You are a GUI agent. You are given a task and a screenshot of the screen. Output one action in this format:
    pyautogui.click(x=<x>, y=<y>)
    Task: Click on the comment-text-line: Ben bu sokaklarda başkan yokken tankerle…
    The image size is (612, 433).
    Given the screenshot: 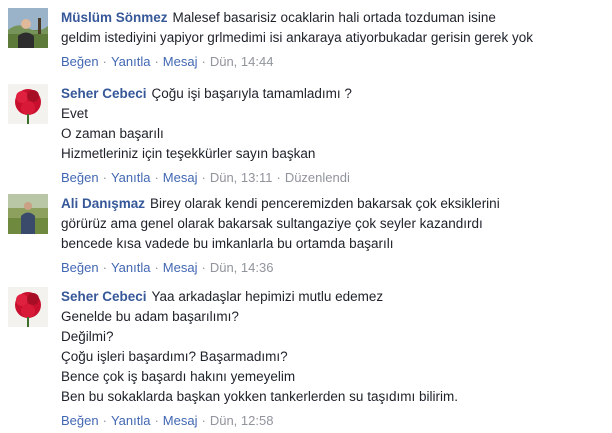 What is the action you would take?
    pyautogui.click(x=259, y=396)
    